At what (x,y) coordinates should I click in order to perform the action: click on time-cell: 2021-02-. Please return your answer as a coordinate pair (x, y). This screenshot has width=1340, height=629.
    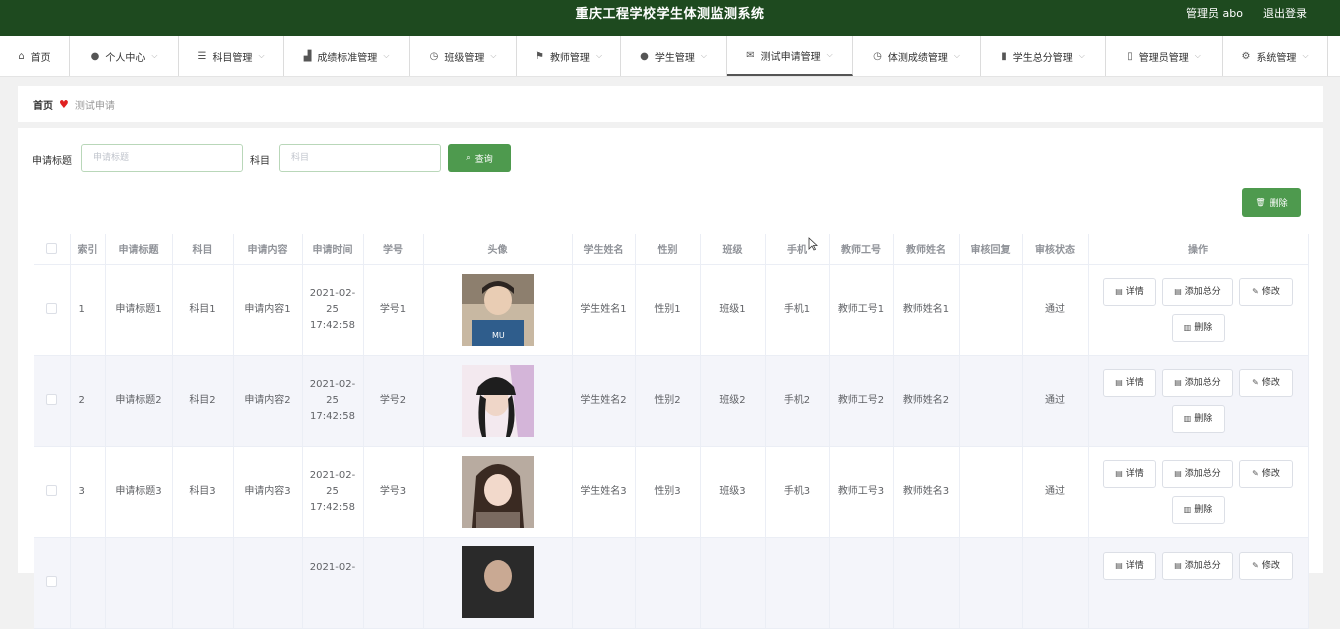
    Looking at the image, I should click on (333, 583).